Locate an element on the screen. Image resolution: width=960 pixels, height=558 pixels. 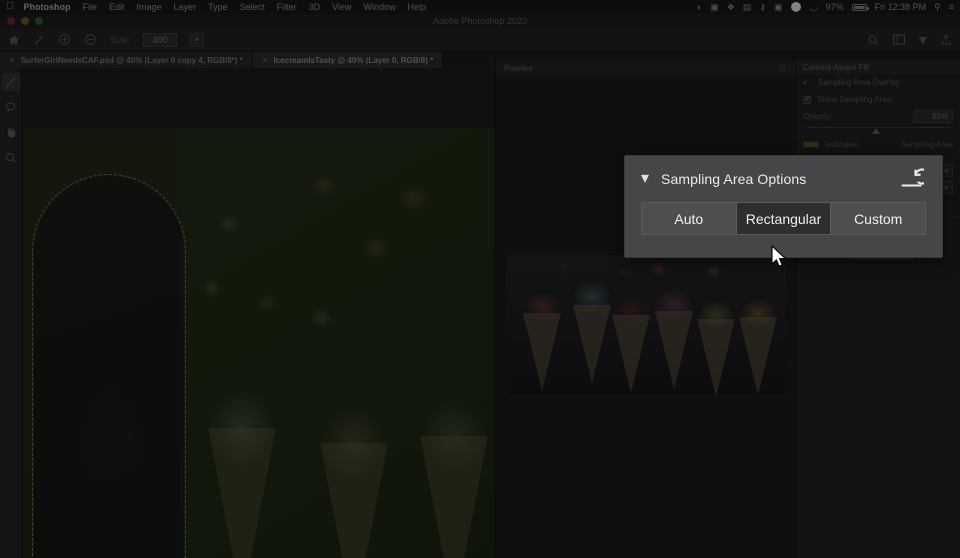
indicates-row: Indicates: Sampling Area is located at coordinates (878, 144).